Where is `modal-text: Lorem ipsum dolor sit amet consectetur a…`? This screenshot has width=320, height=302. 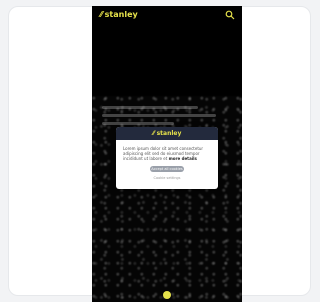 modal-text: Lorem ipsum dolor sit amet consectetur a… is located at coordinates (167, 153).